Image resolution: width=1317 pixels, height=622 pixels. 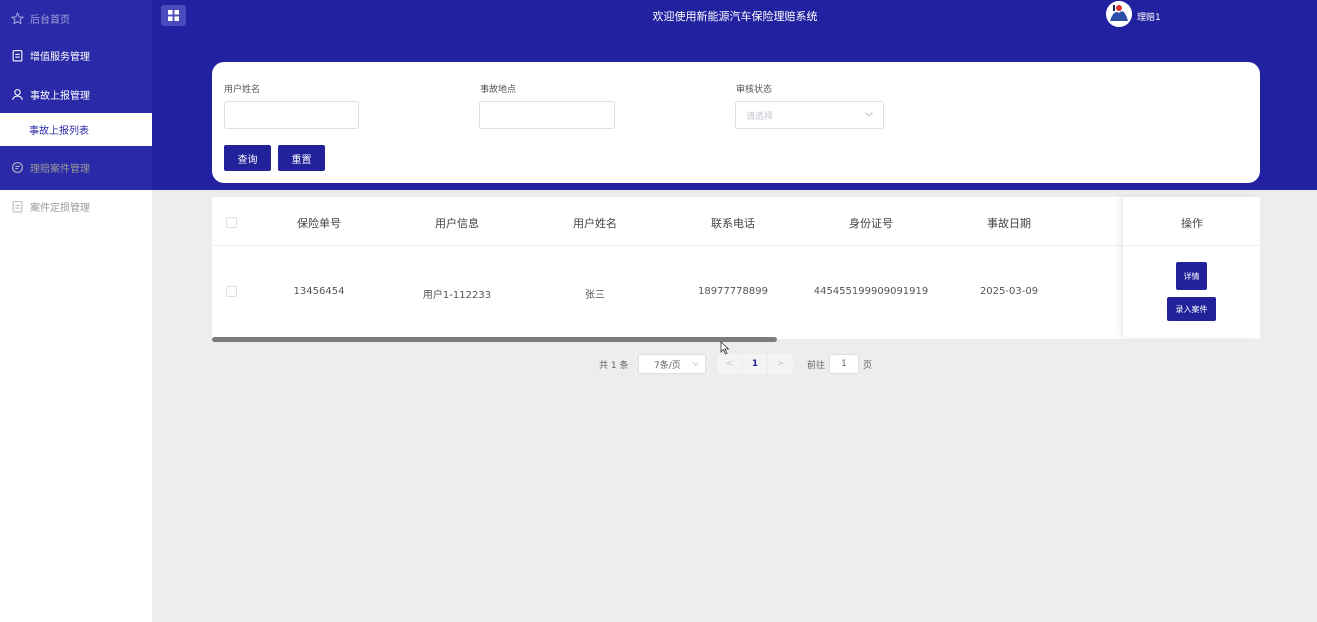 What do you see at coordinates (494, 339) in the screenshot?
I see `horizontal-scrollbar` at bounding box center [494, 339].